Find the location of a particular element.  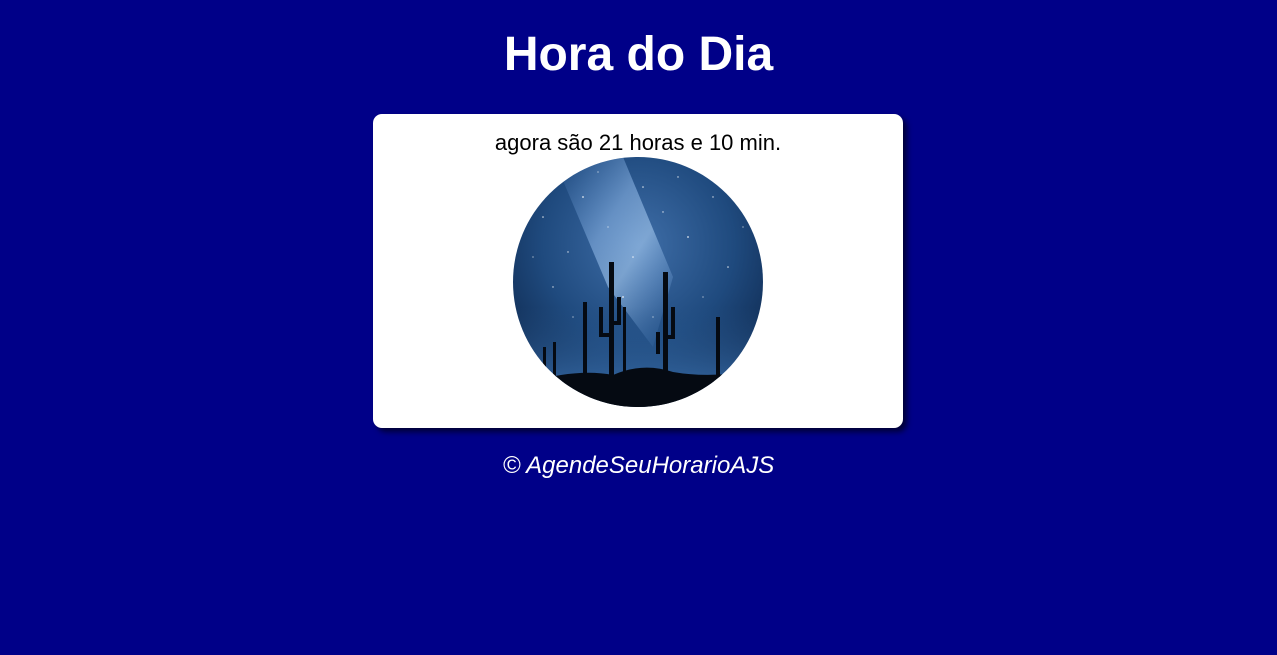

current-time-text: agora são 21 horas e 10 min. is located at coordinates (638, 142).